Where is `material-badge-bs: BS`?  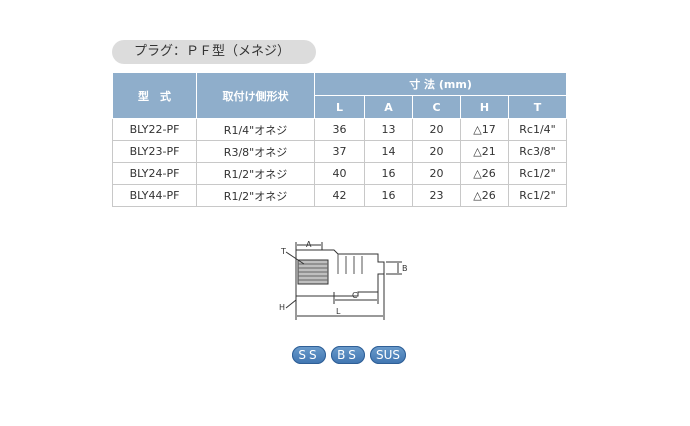 material-badge-bs: BS is located at coordinates (348, 355).